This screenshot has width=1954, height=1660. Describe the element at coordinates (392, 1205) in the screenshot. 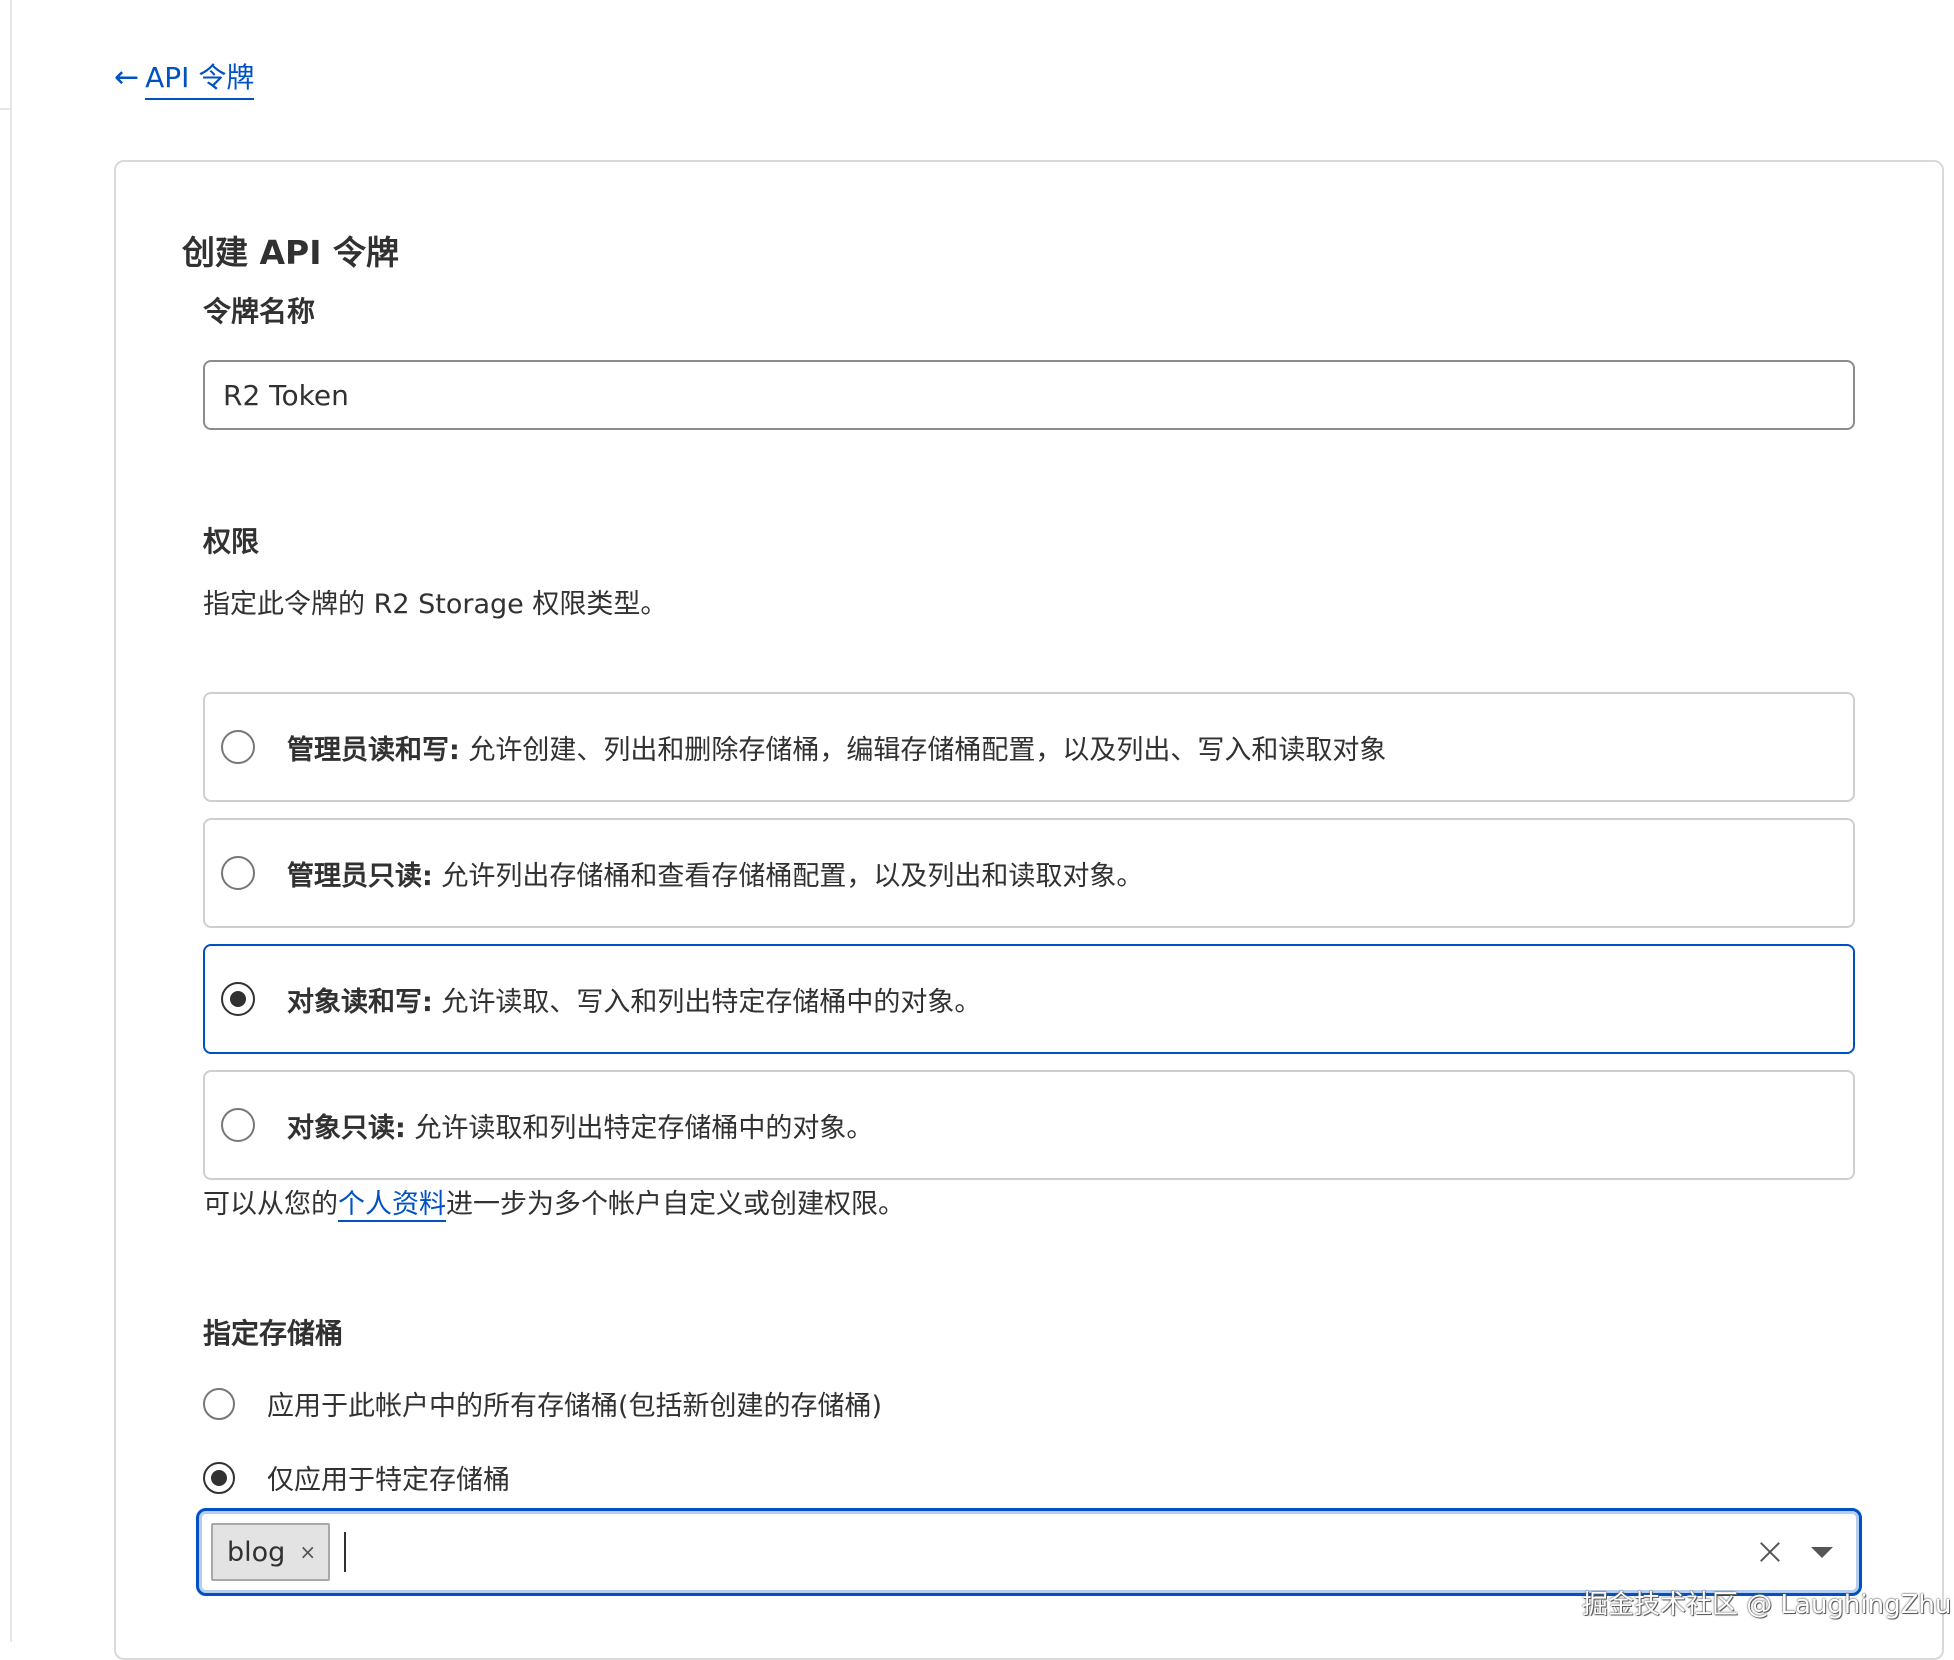

I see `profile-link: 个人资料` at that location.